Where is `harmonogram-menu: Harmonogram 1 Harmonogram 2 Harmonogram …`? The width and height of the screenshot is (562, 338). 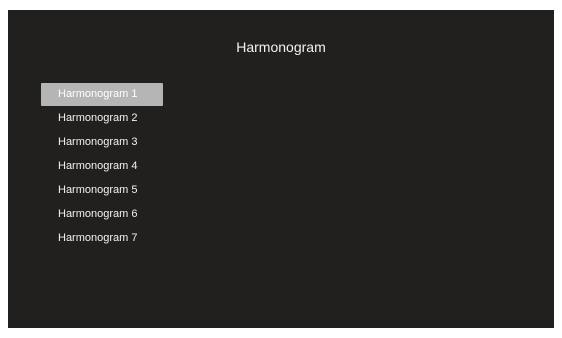 harmonogram-menu: Harmonogram 1 Harmonogram 2 Harmonogram … is located at coordinates (102, 167).